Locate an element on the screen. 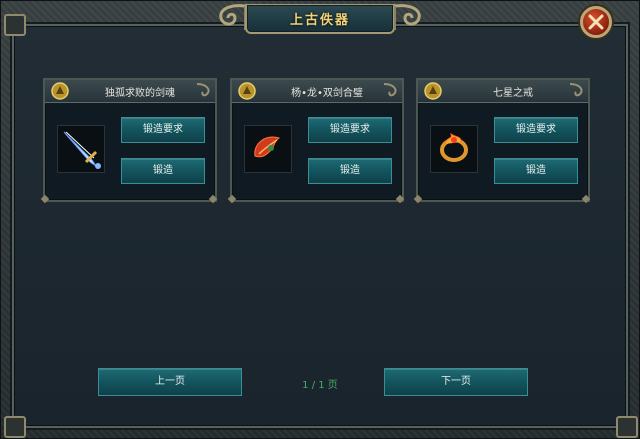 Image resolution: width=640 pixels, height=439 pixels. item-name: 杨•龙•双剑合璧 is located at coordinates (327, 93).